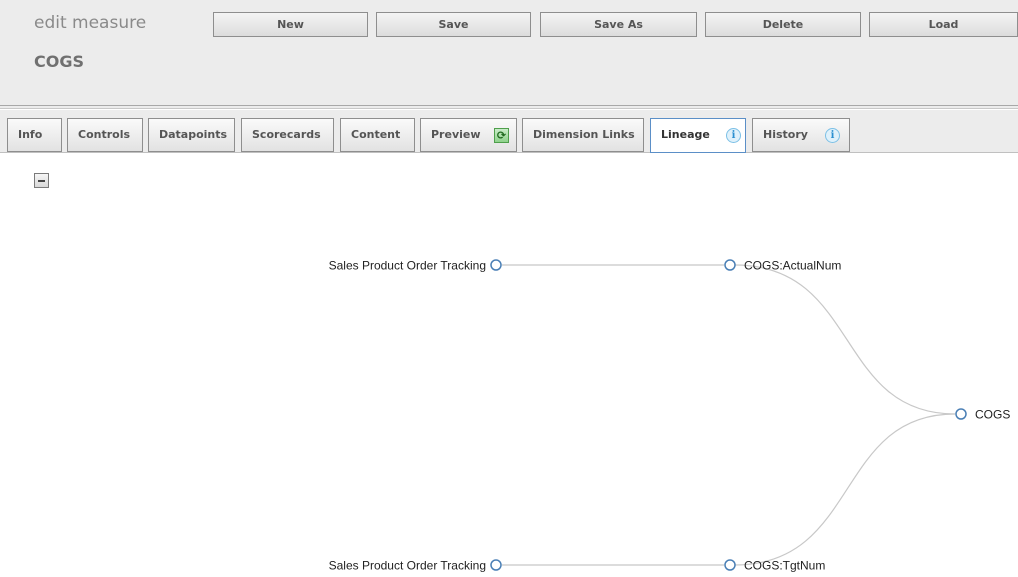 The width and height of the screenshot is (1018, 577). What do you see at coordinates (992, 415) in the screenshot?
I see `measure-label: COGS` at bounding box center [992, 415].